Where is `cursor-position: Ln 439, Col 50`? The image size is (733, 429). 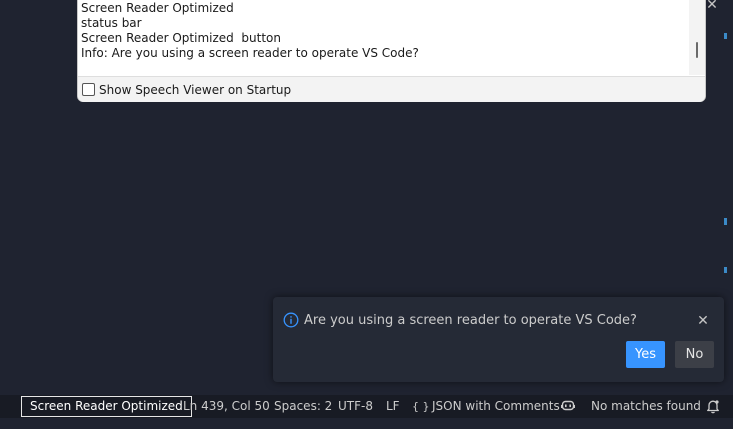 cursor-position: Ln 439, Col 50 is located at coordinates (226, 406).